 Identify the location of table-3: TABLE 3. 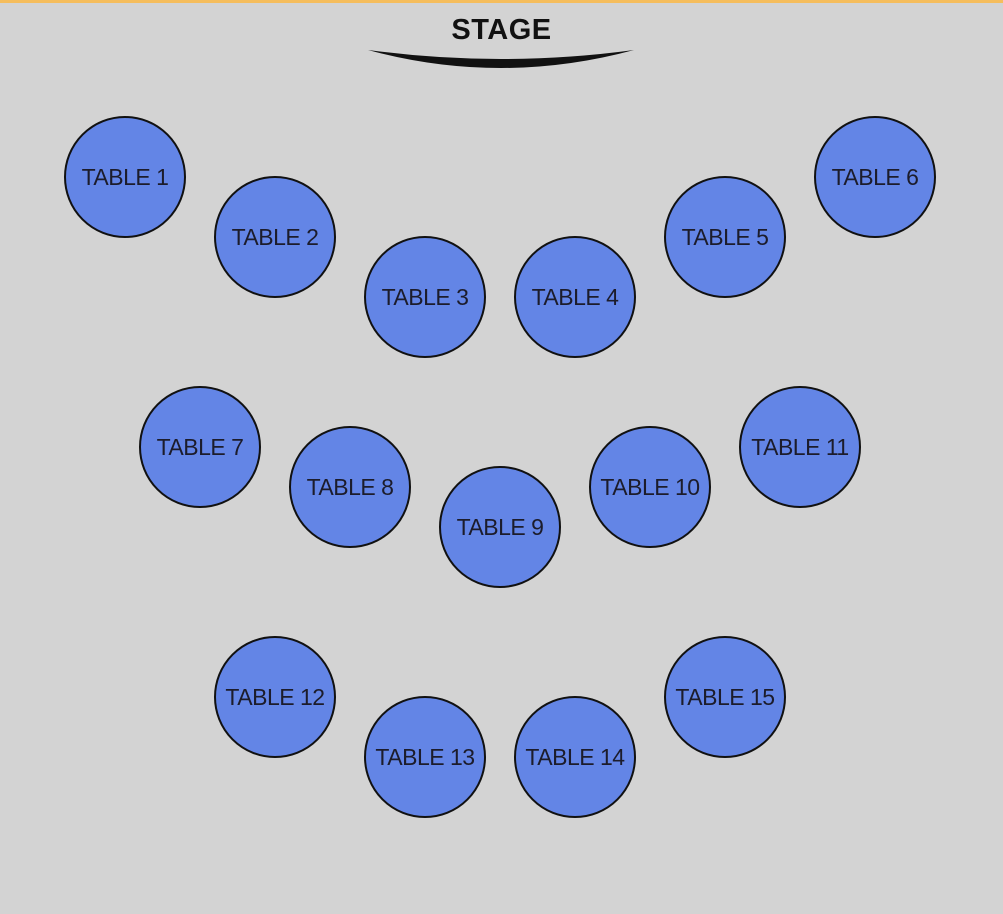
(425, 297).